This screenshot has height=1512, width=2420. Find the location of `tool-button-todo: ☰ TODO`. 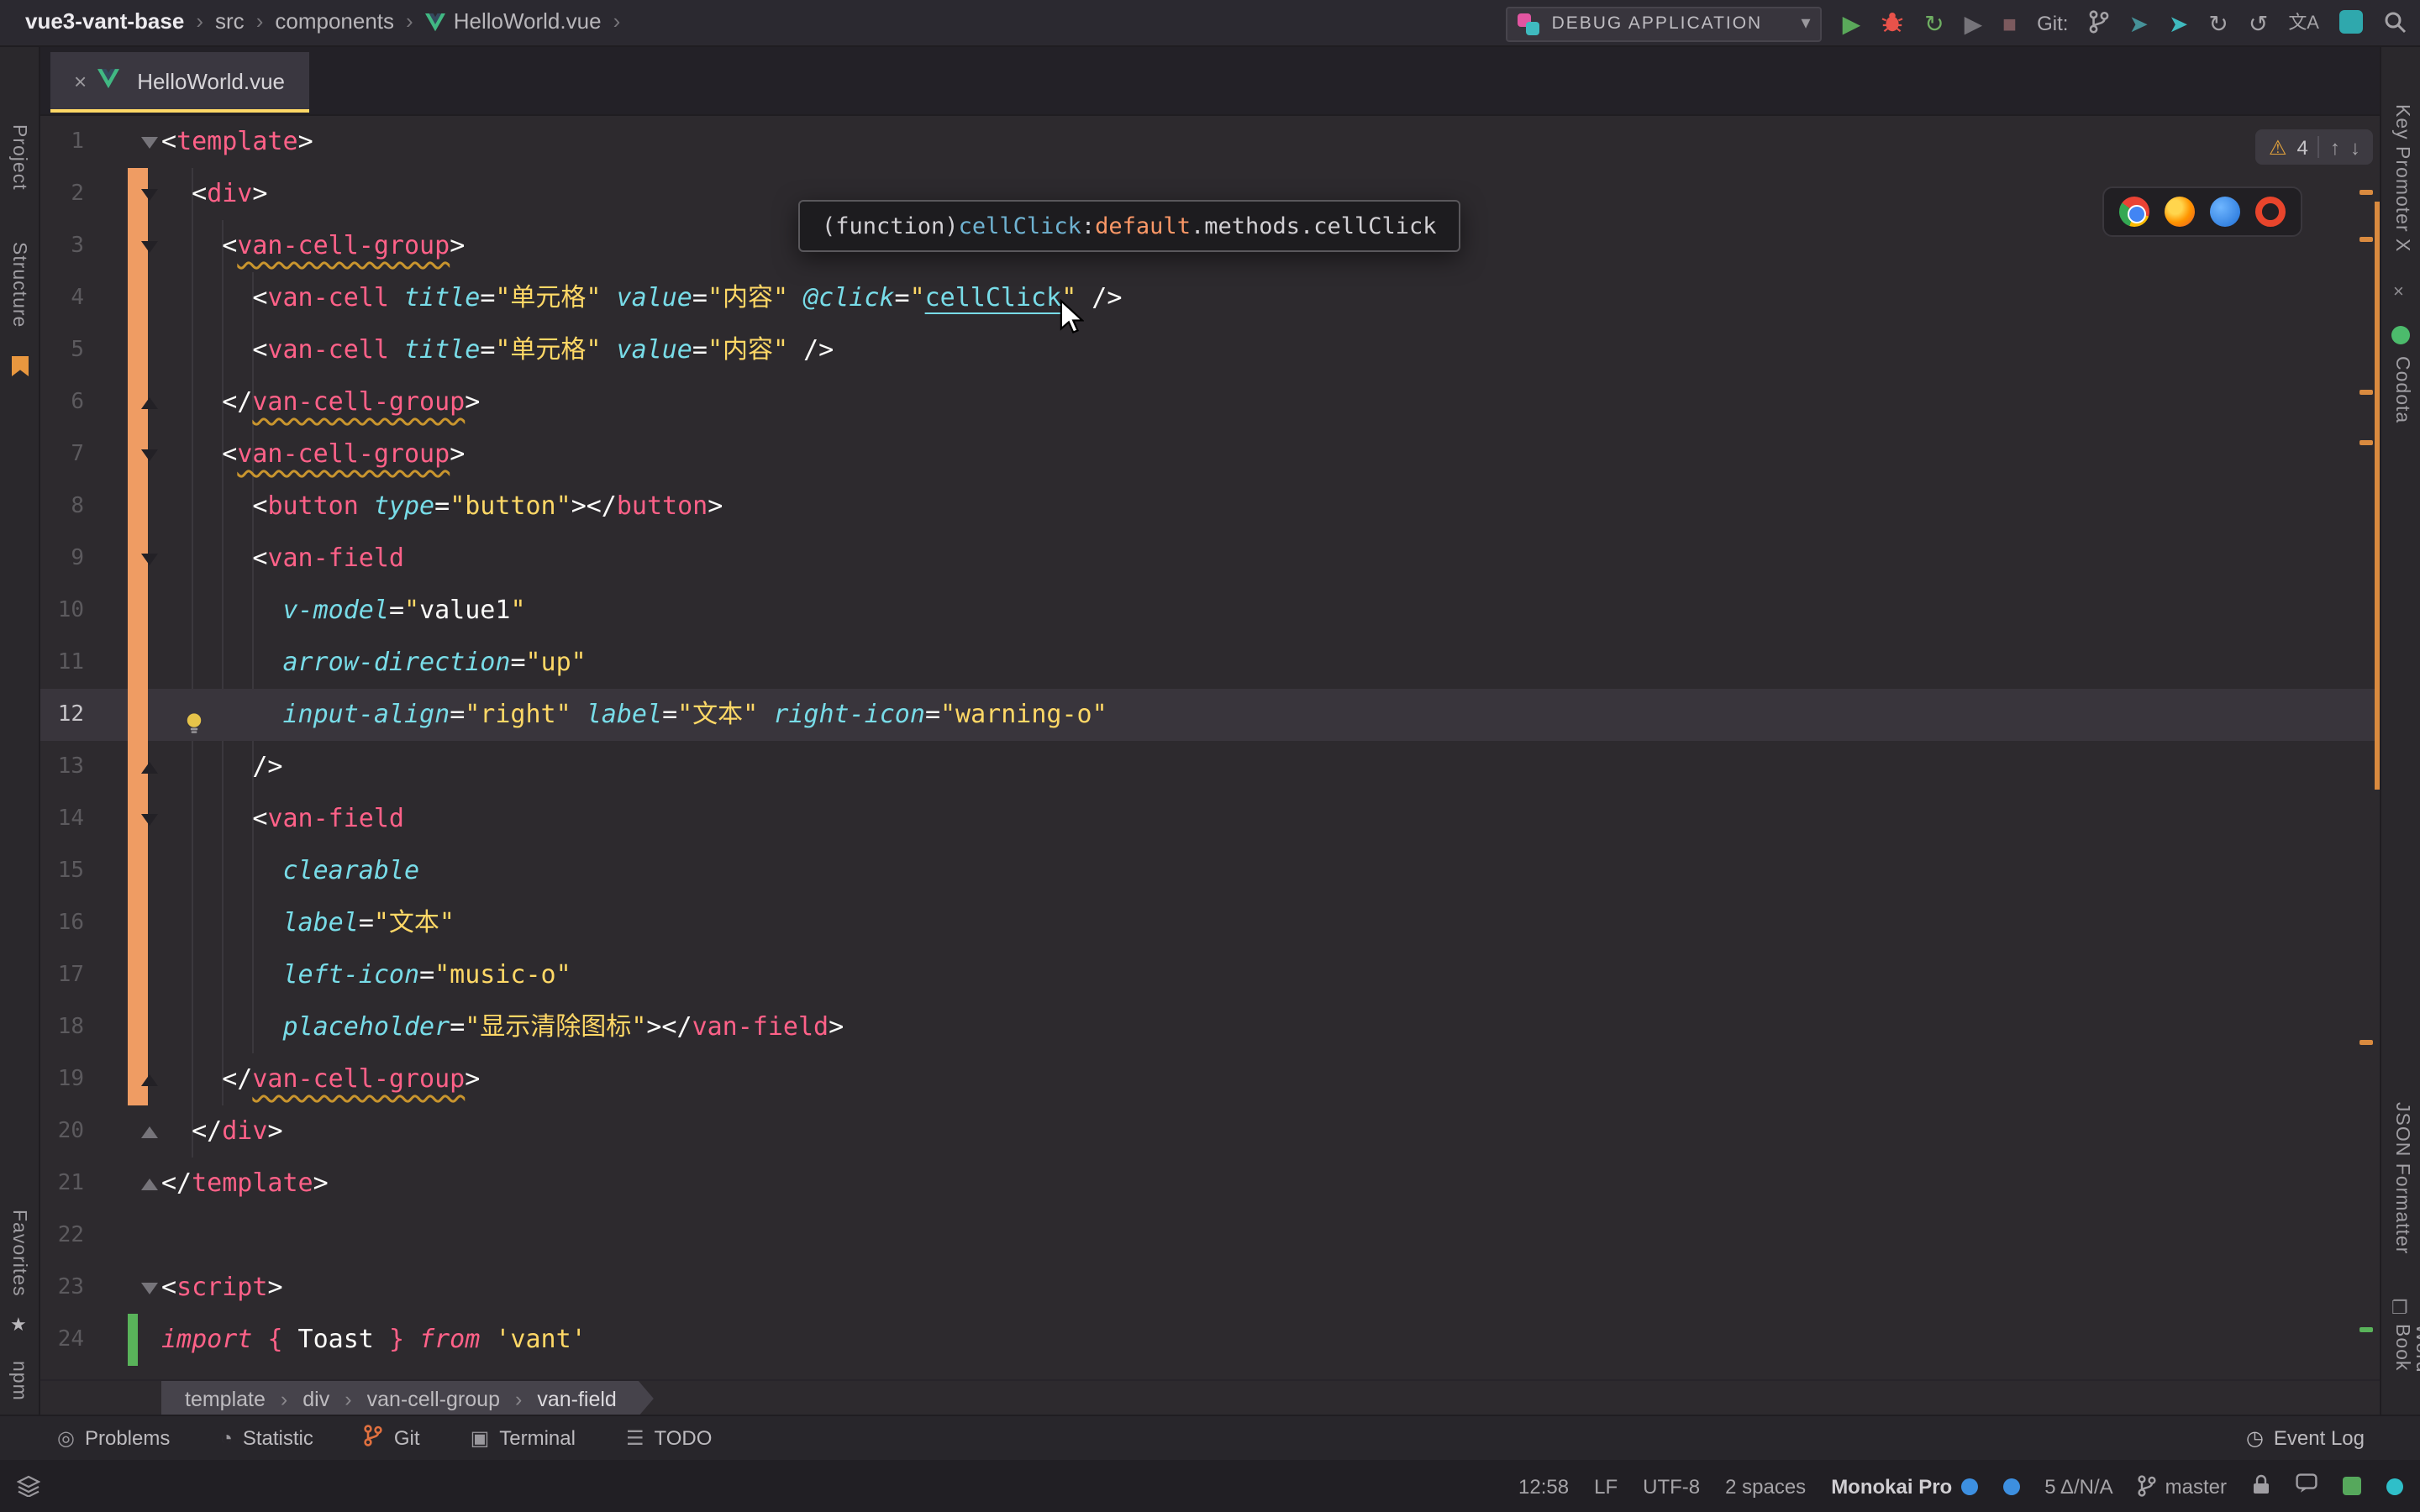

tool-button-todo: ☰ TODO is located at coordinates (669, 1438).